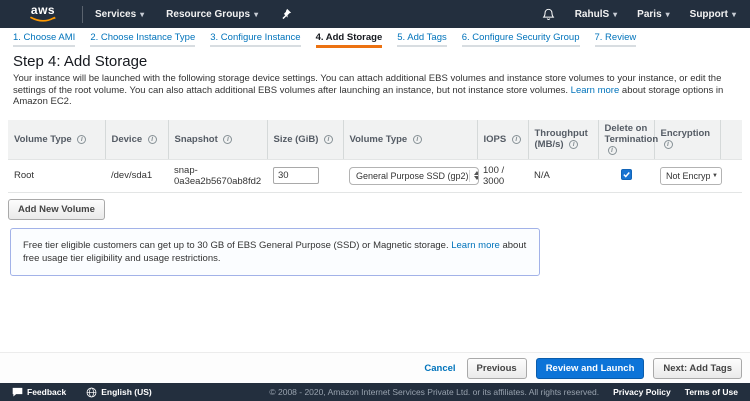 Image resolution: width=750 pixels, height=401 pixels. Describe the element at coordinates (91, 392) in the screenshot. I see `globe-icon` at that location.